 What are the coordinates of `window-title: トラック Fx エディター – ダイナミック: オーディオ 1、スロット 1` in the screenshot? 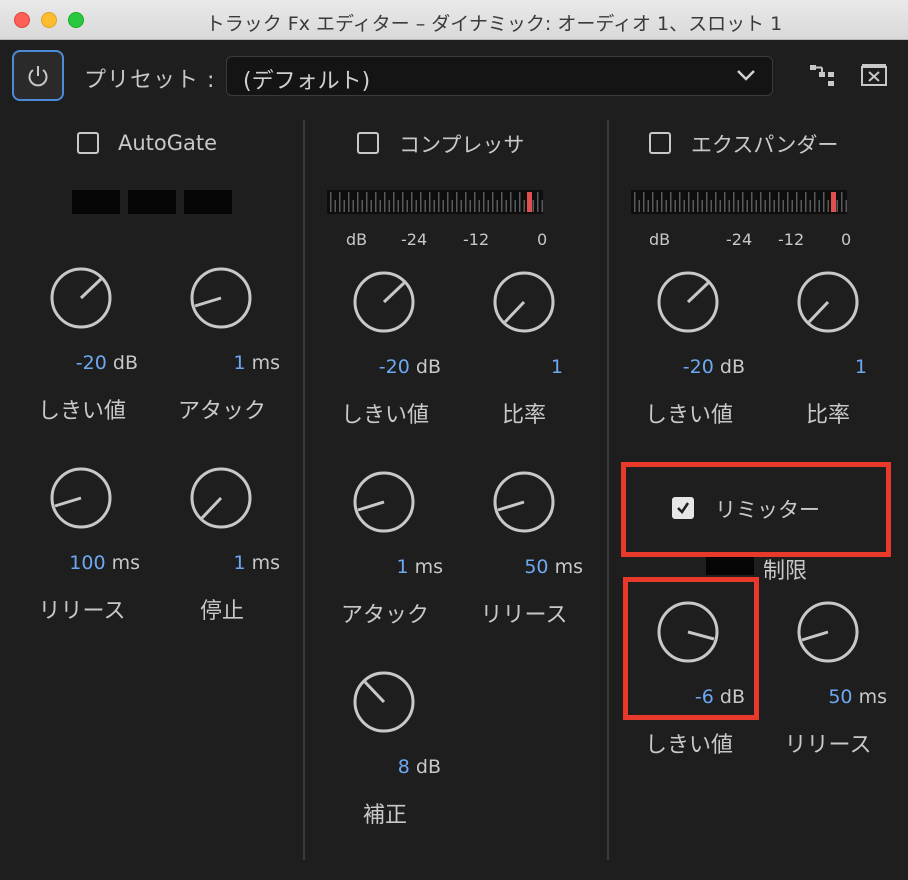 It's located at (494, 24).